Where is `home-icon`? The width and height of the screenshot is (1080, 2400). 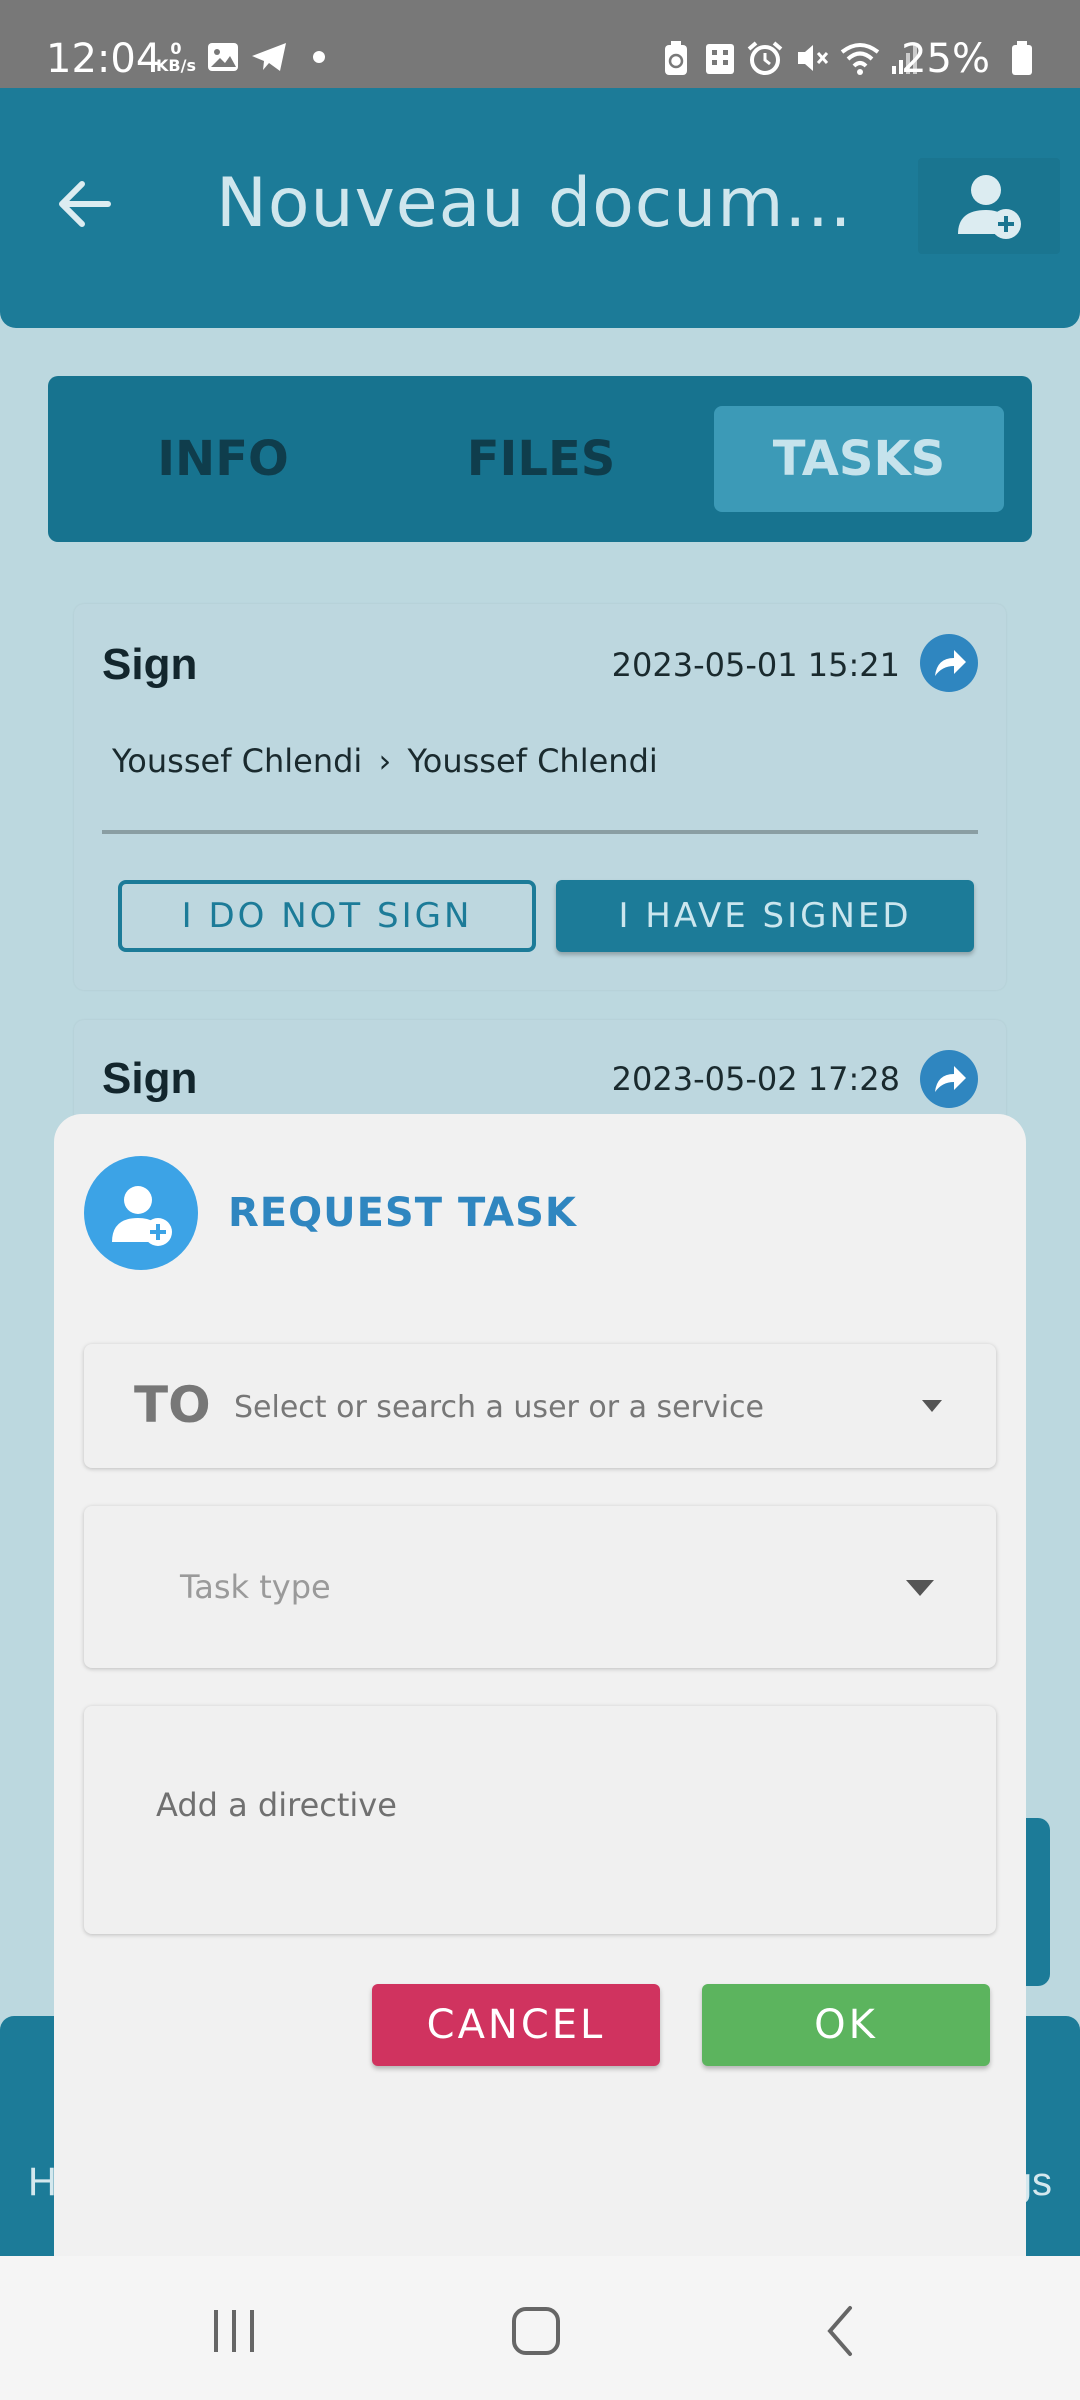
home-icon is located at coordinates (536, 2331).